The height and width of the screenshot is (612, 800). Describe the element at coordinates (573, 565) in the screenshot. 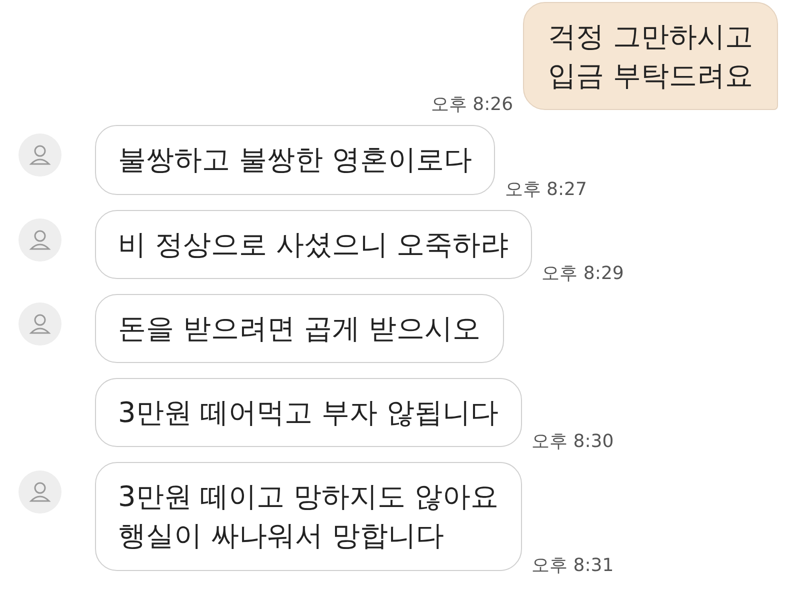

I see `message-time: 오후 8:31` at that location.